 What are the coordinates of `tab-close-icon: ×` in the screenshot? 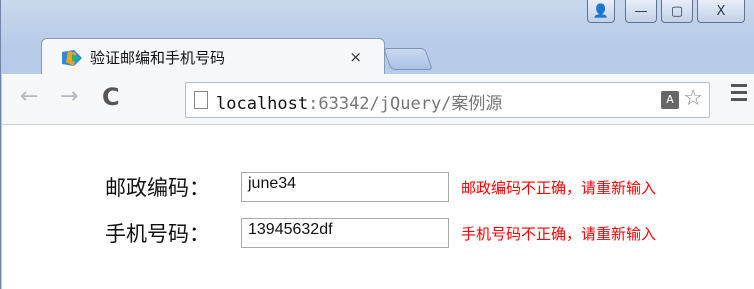 It's located at (355, 57).